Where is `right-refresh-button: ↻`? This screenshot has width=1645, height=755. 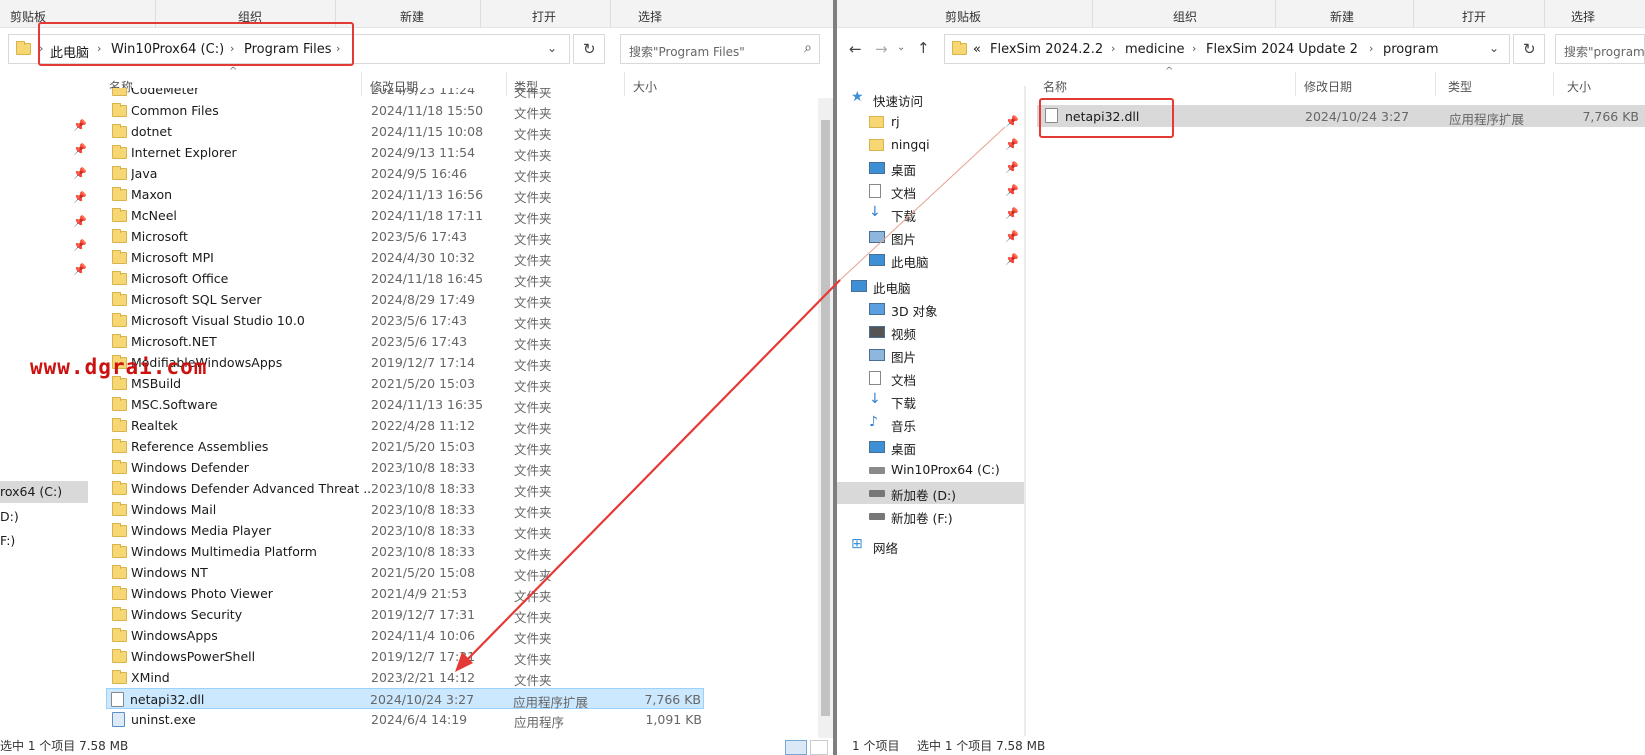 right-refresh-button: ↻ is located at coordinates (1529, 49).